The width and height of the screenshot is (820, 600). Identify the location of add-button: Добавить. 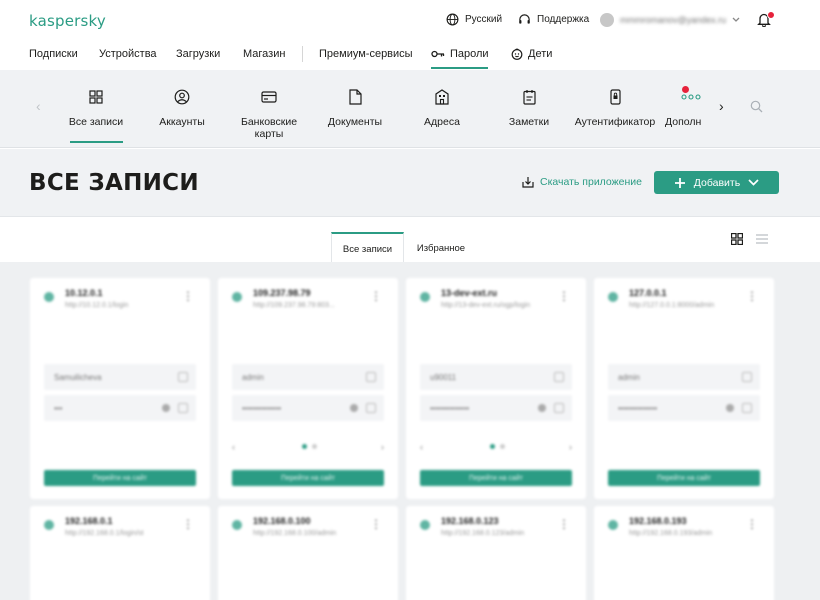
(716, 182).